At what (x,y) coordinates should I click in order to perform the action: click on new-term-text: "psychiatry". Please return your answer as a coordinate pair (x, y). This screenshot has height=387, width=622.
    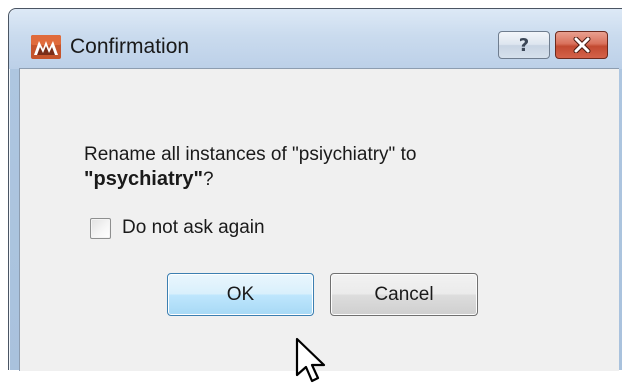
    Looking at the image, I should click on (144, 179).